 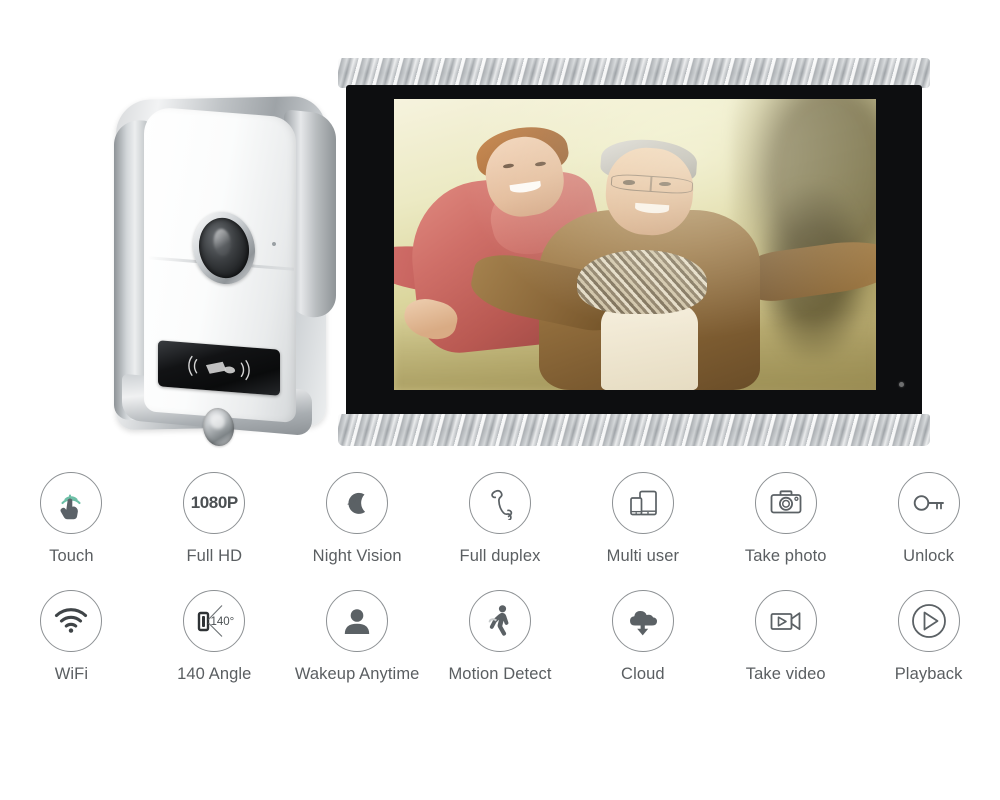 What do you see at coordinates (71, 556) in the screenshot?
I see `feature-label: Touch` at bounding box center [71, 556].